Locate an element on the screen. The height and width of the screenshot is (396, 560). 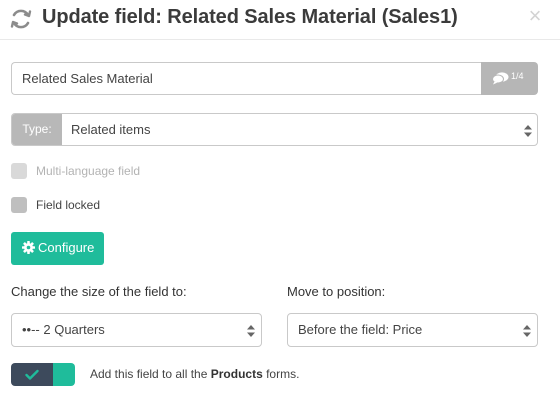
add-to-all-suffix: forms. is located at coordinates (281, 374).